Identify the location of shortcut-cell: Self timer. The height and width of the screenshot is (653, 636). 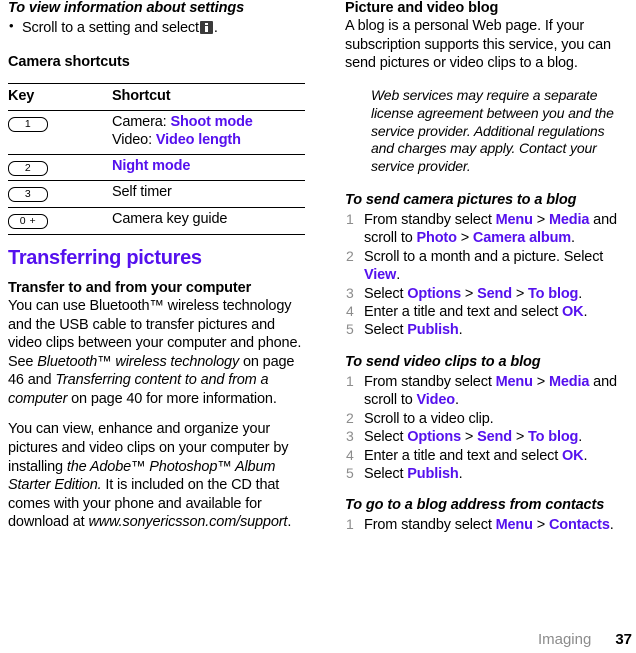
(208, 194).